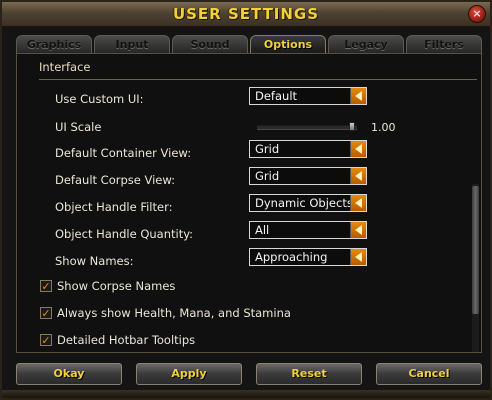  I want to click on object-handle-filter-dropdown: Dynamic Objects, so click(308, 203).